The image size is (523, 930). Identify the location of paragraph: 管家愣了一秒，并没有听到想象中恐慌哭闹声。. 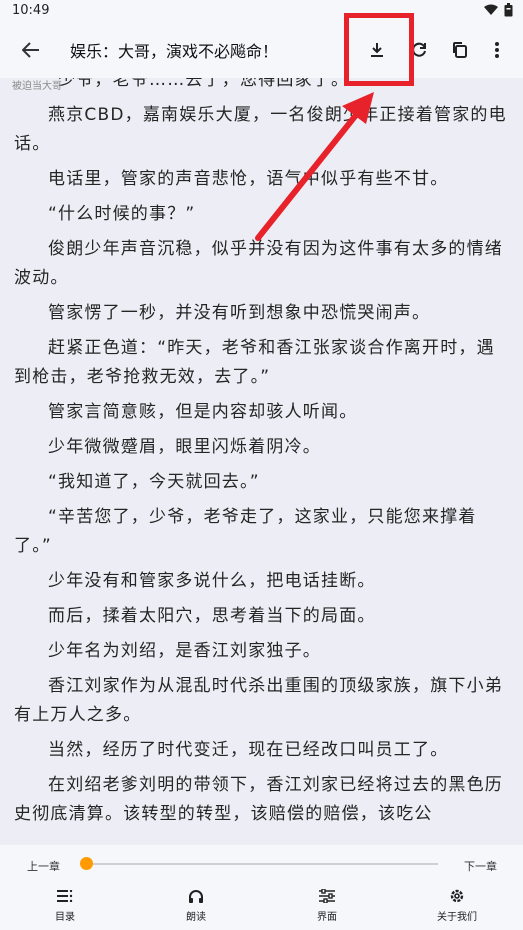
(239, 313).